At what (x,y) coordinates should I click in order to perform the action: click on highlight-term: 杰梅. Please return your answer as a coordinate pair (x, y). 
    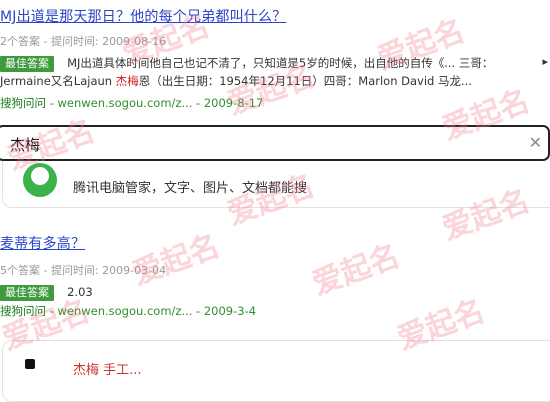
    Looking at the image, I should click on (127, 81).